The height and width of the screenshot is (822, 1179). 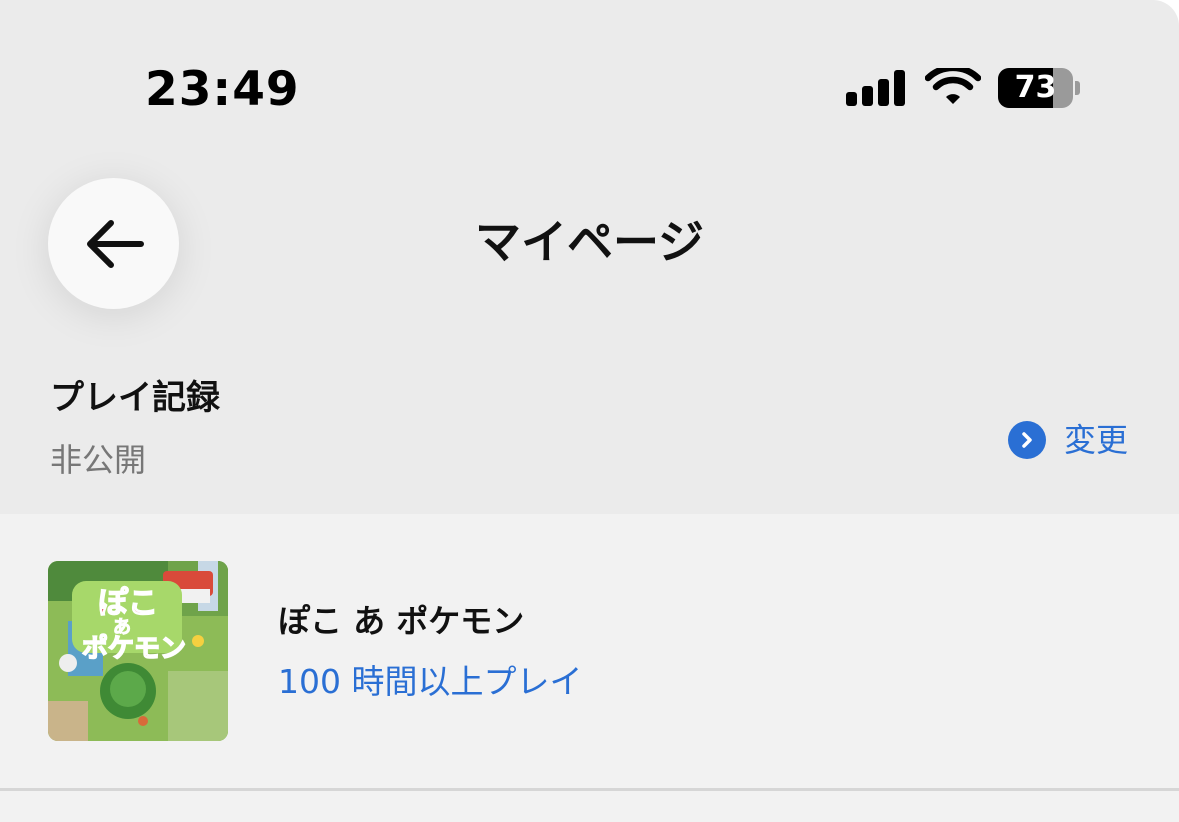 What do you see at coordinates (1027, 440) in the screenshot?
I see `chevron-right-circle-icon` at bounding box center [1027, 440].